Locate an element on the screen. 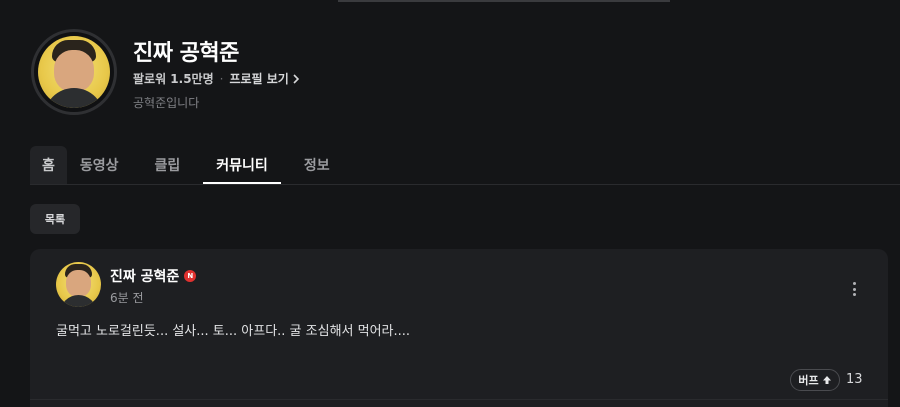  chevron-right-icon is located at coordinates (296, 78).